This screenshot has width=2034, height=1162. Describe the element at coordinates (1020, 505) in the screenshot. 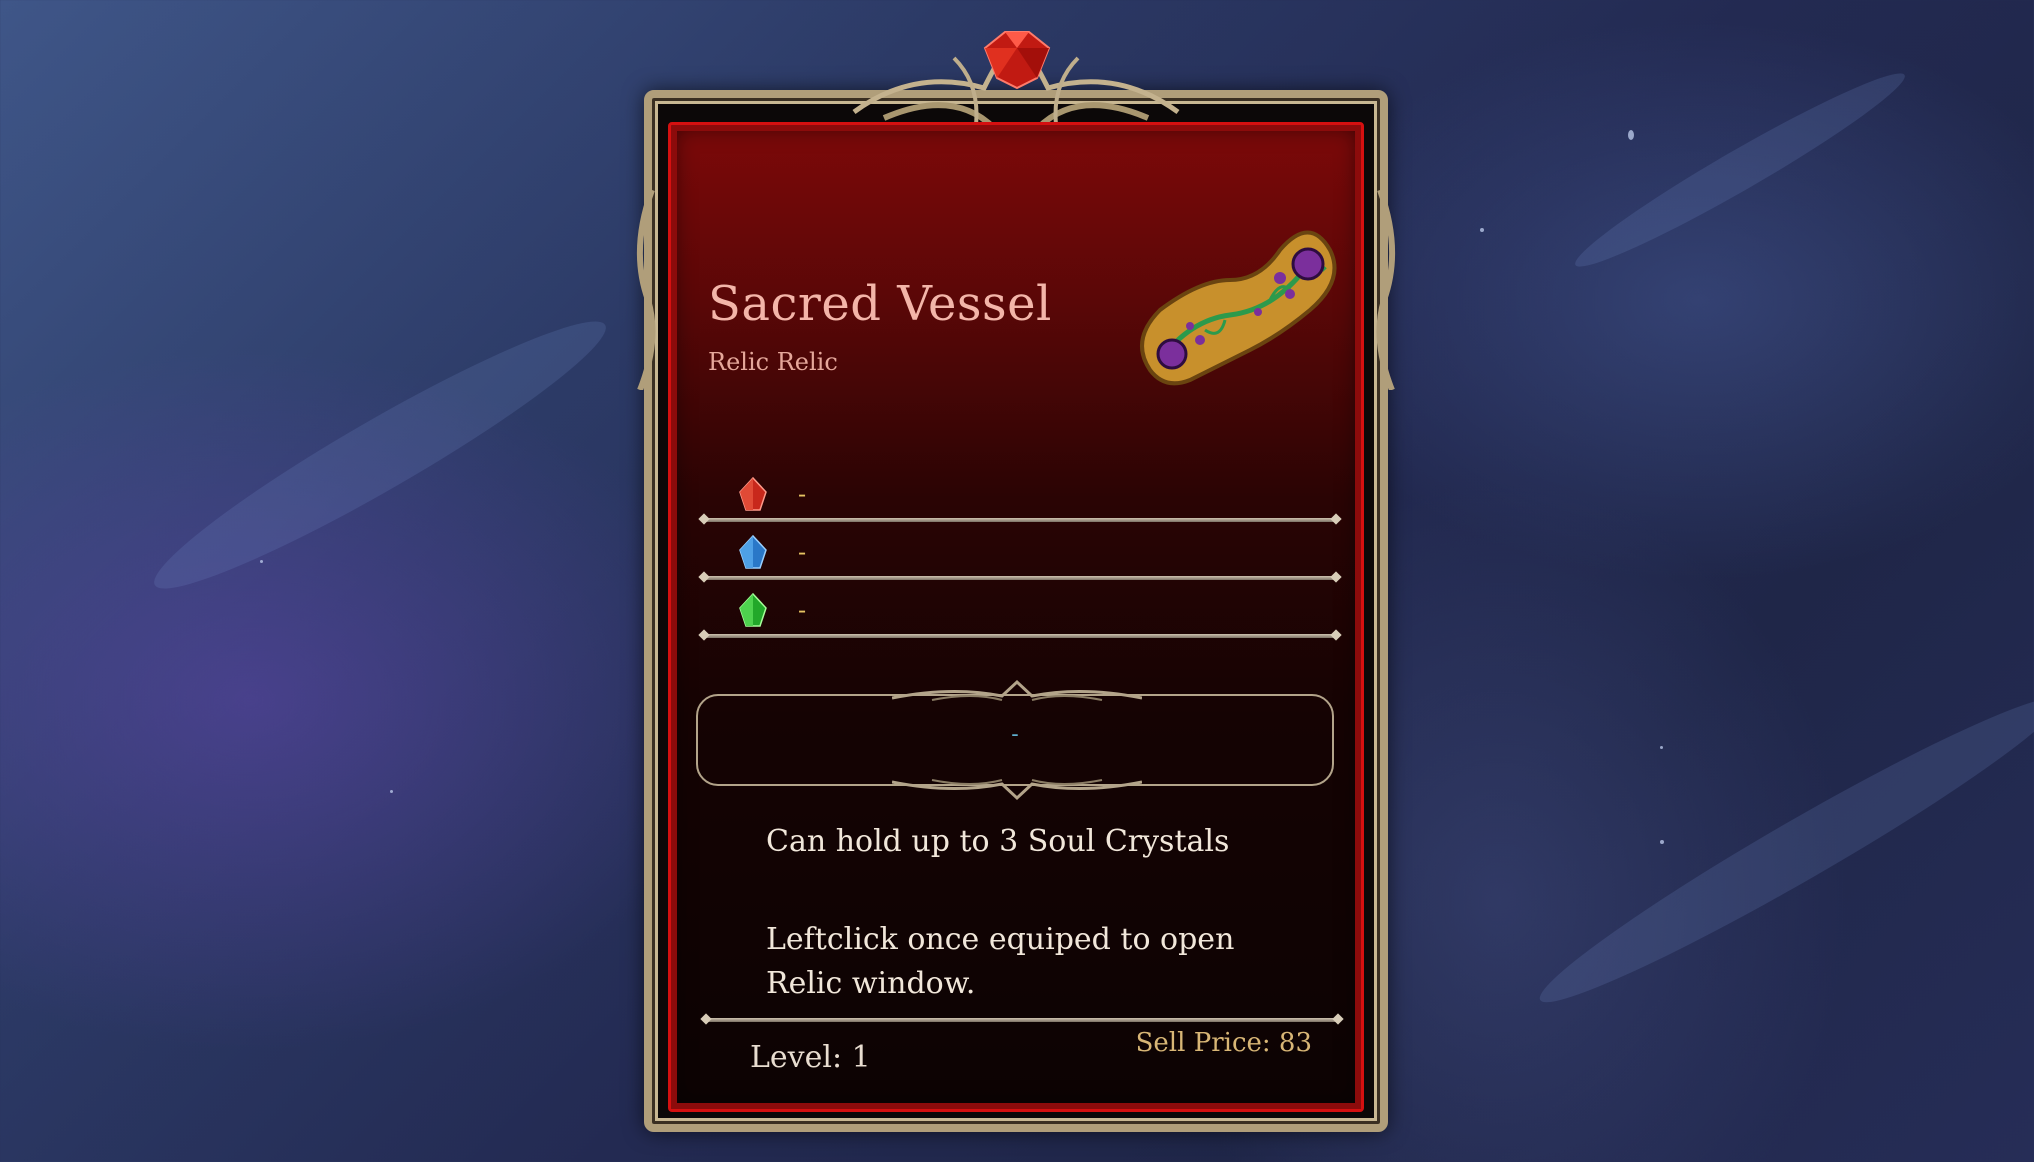

I see `crystal-row-red: -` at that location.